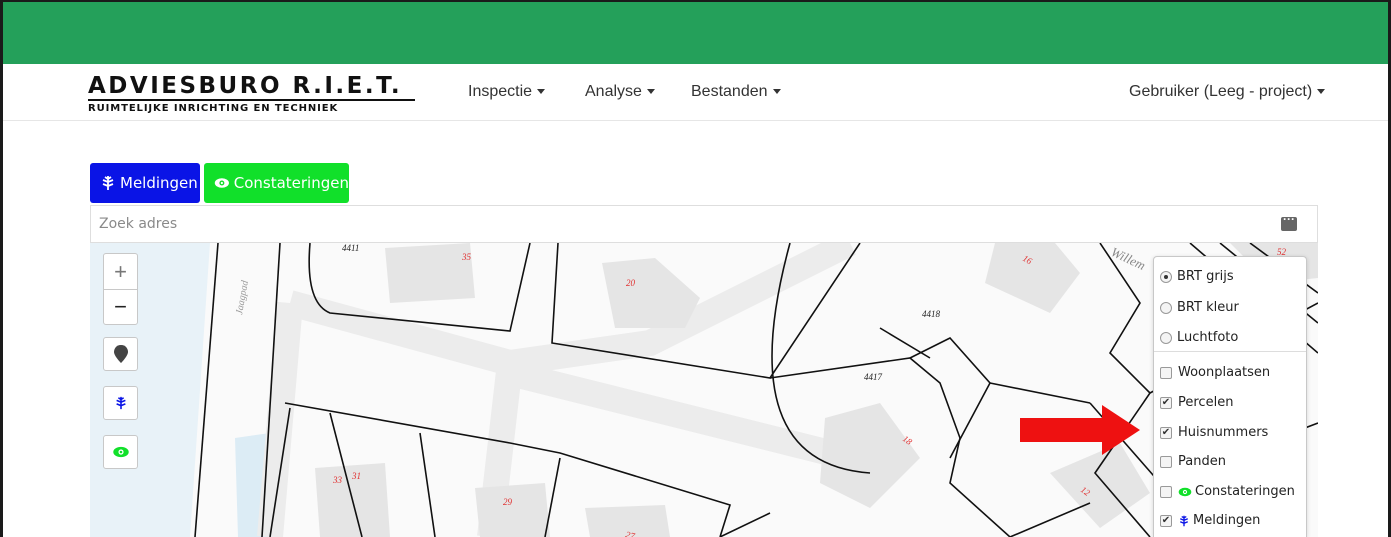  I want to click on house-number: 35, so click(466, 257).